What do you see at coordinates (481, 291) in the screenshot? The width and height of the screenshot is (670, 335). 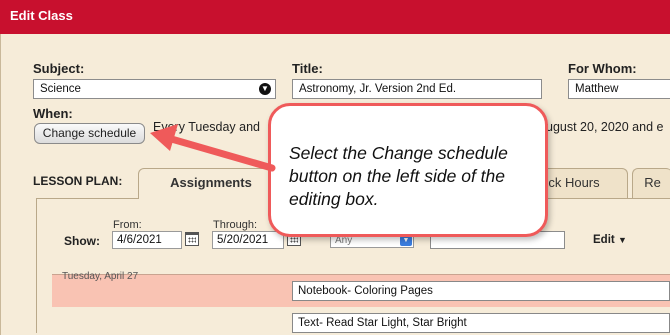 I see `assignment-field: Notebook- Coloring Pages` at bounding box center [481, 291].